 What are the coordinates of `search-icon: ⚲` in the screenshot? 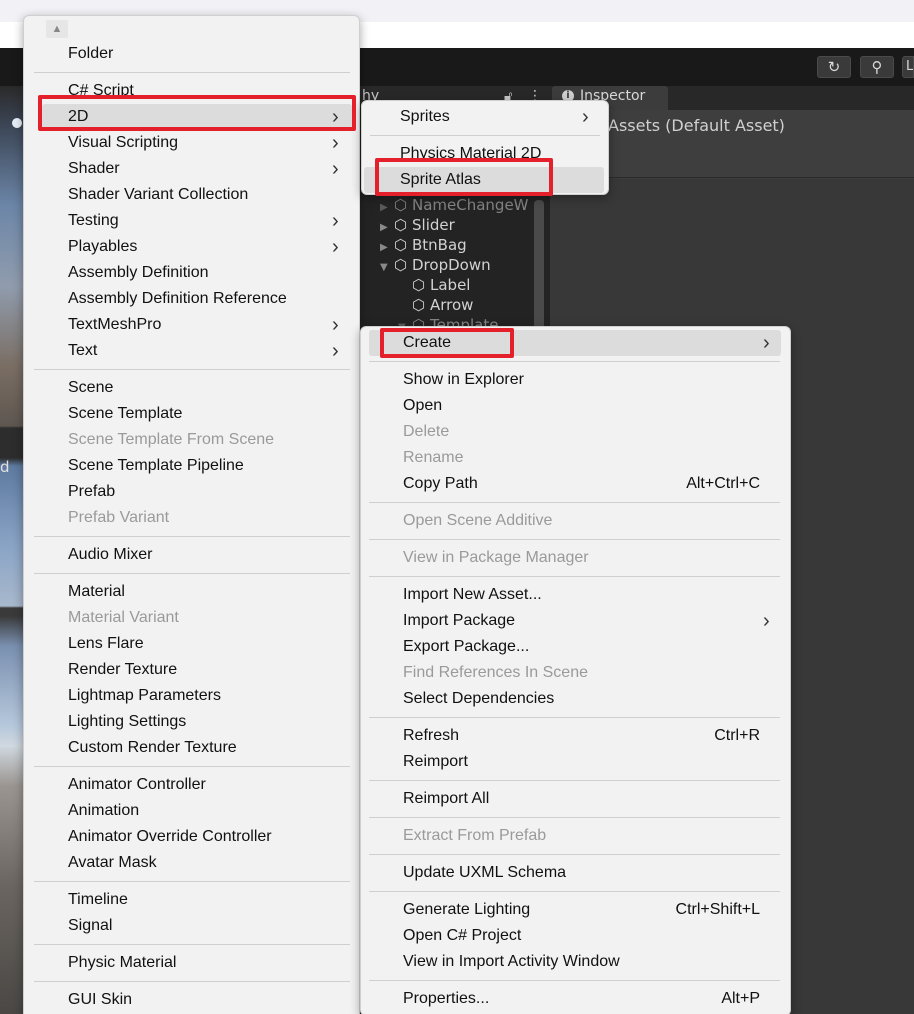 It's located at (877, 67).